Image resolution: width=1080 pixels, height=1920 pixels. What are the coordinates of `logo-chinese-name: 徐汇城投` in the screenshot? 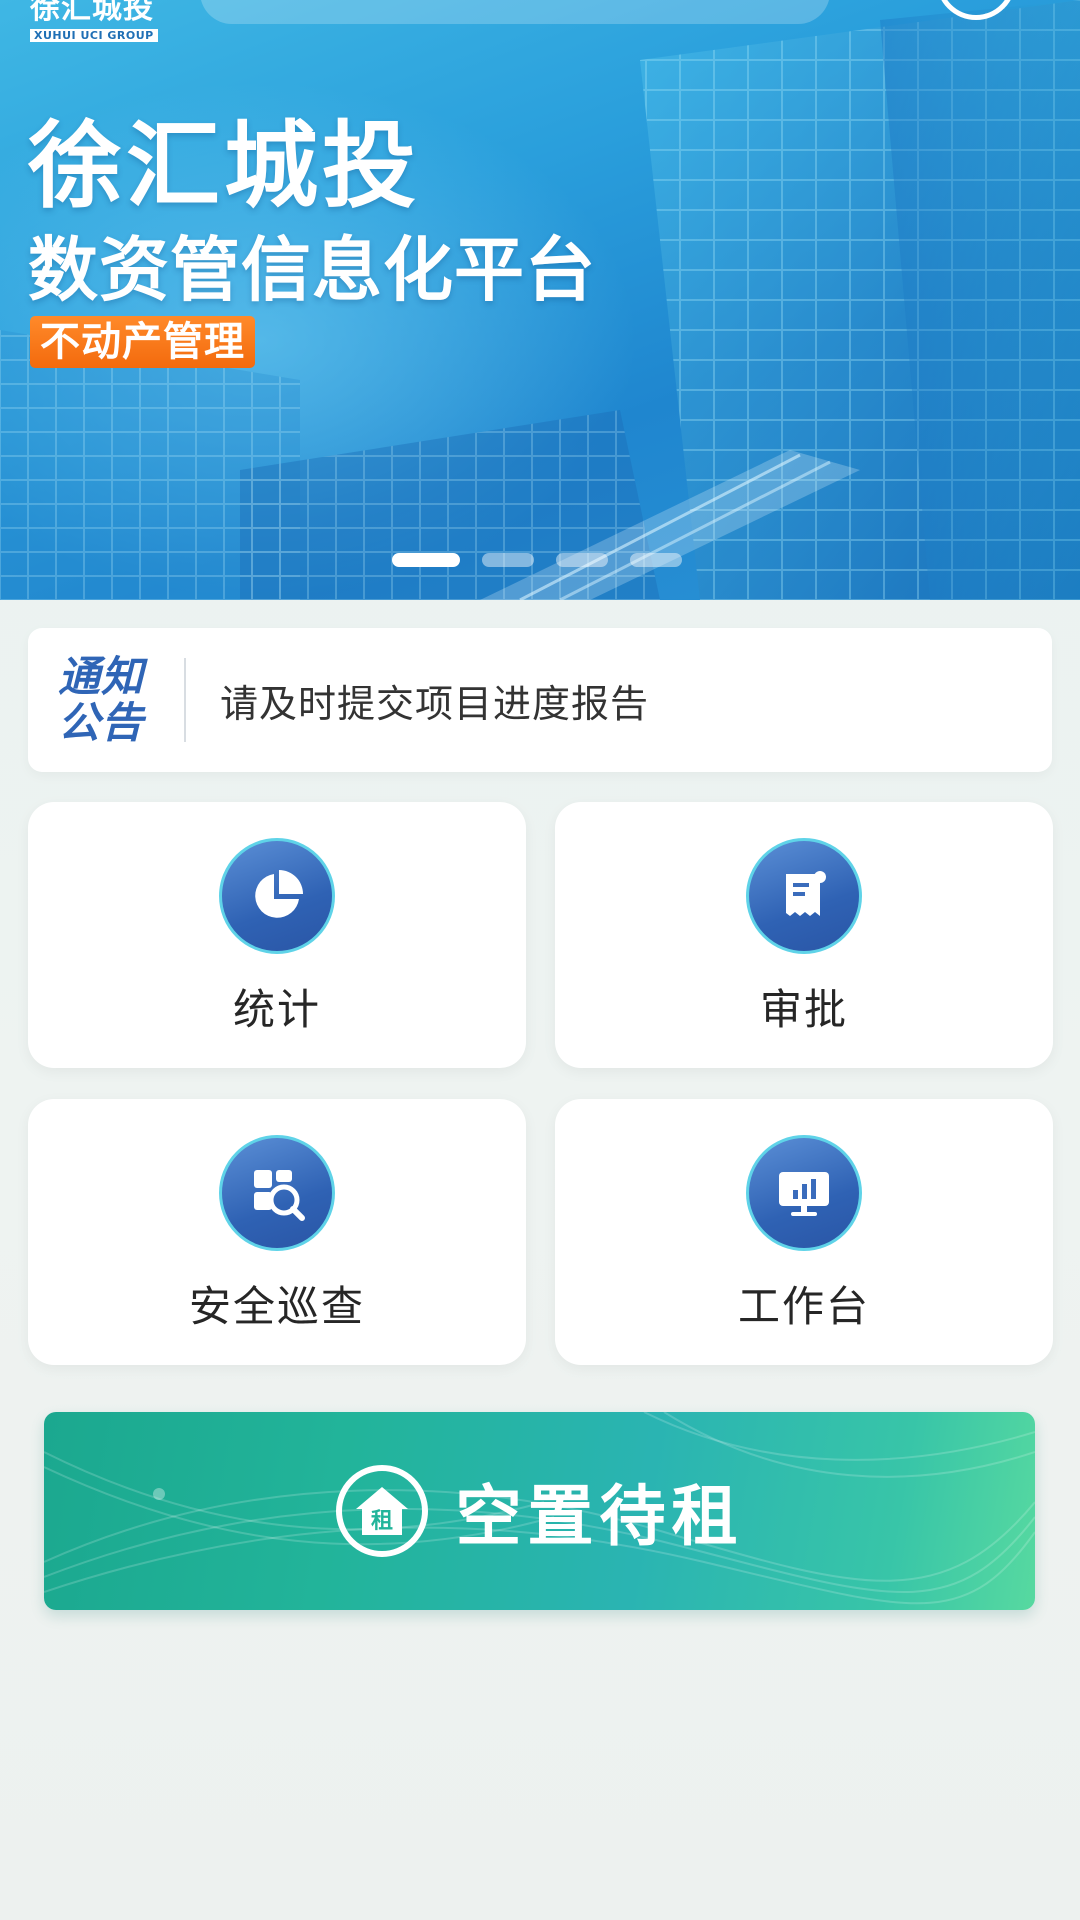 It's located at (92, 13).